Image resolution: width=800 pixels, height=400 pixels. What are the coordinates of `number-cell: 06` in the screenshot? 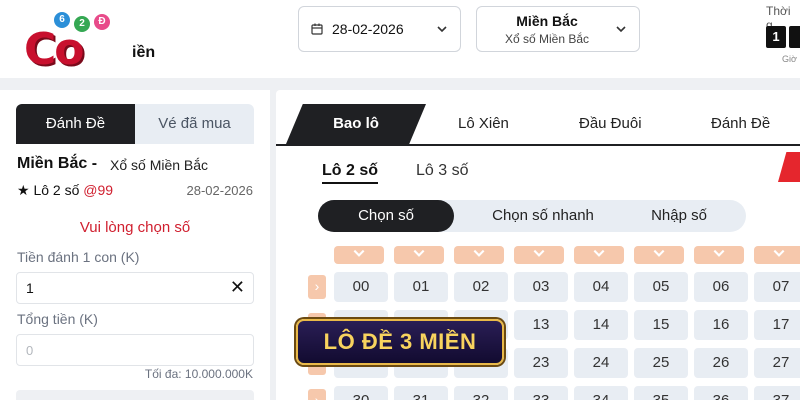 It's located at (721, 287).